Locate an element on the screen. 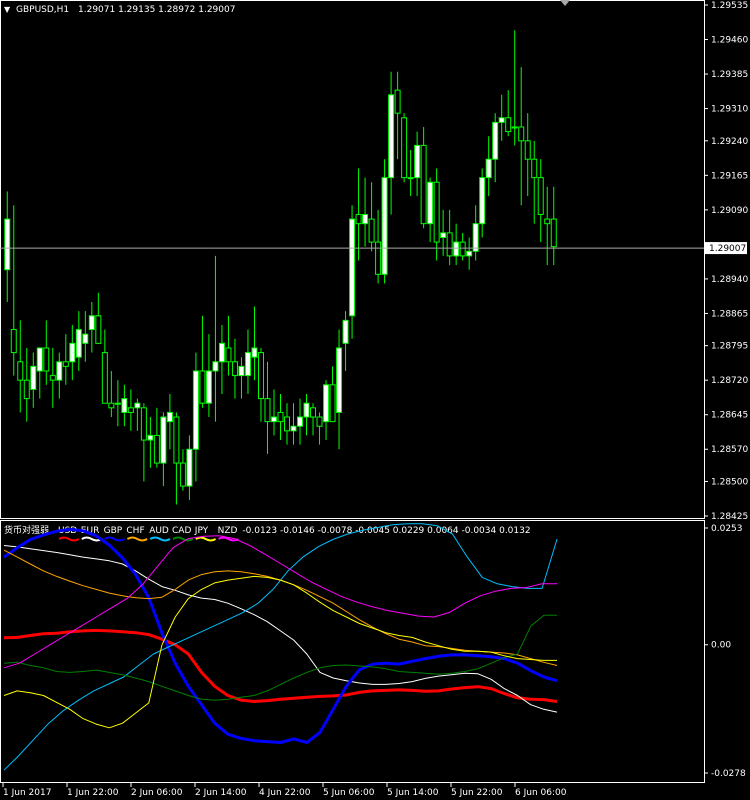 This screenshot has width=750, height=800. price-tick-label: 1.28645 is located at coordinates (729, 416).